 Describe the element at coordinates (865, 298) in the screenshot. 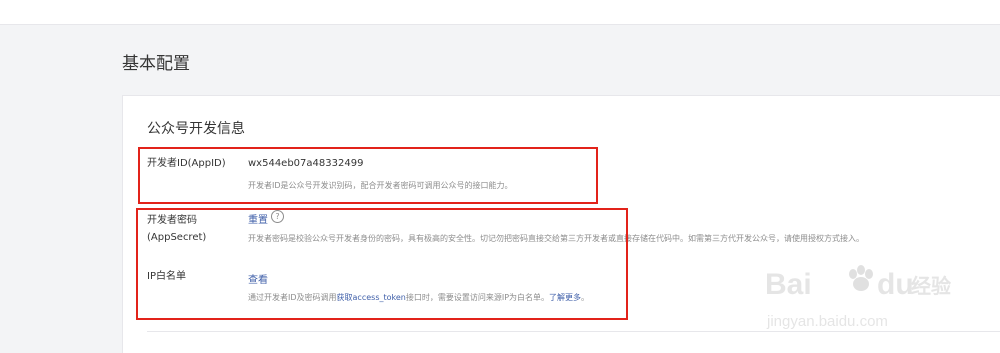

I see `baidu-jingyan-watermark: Bai du 经验 jingyan.baidu.com` at that location.